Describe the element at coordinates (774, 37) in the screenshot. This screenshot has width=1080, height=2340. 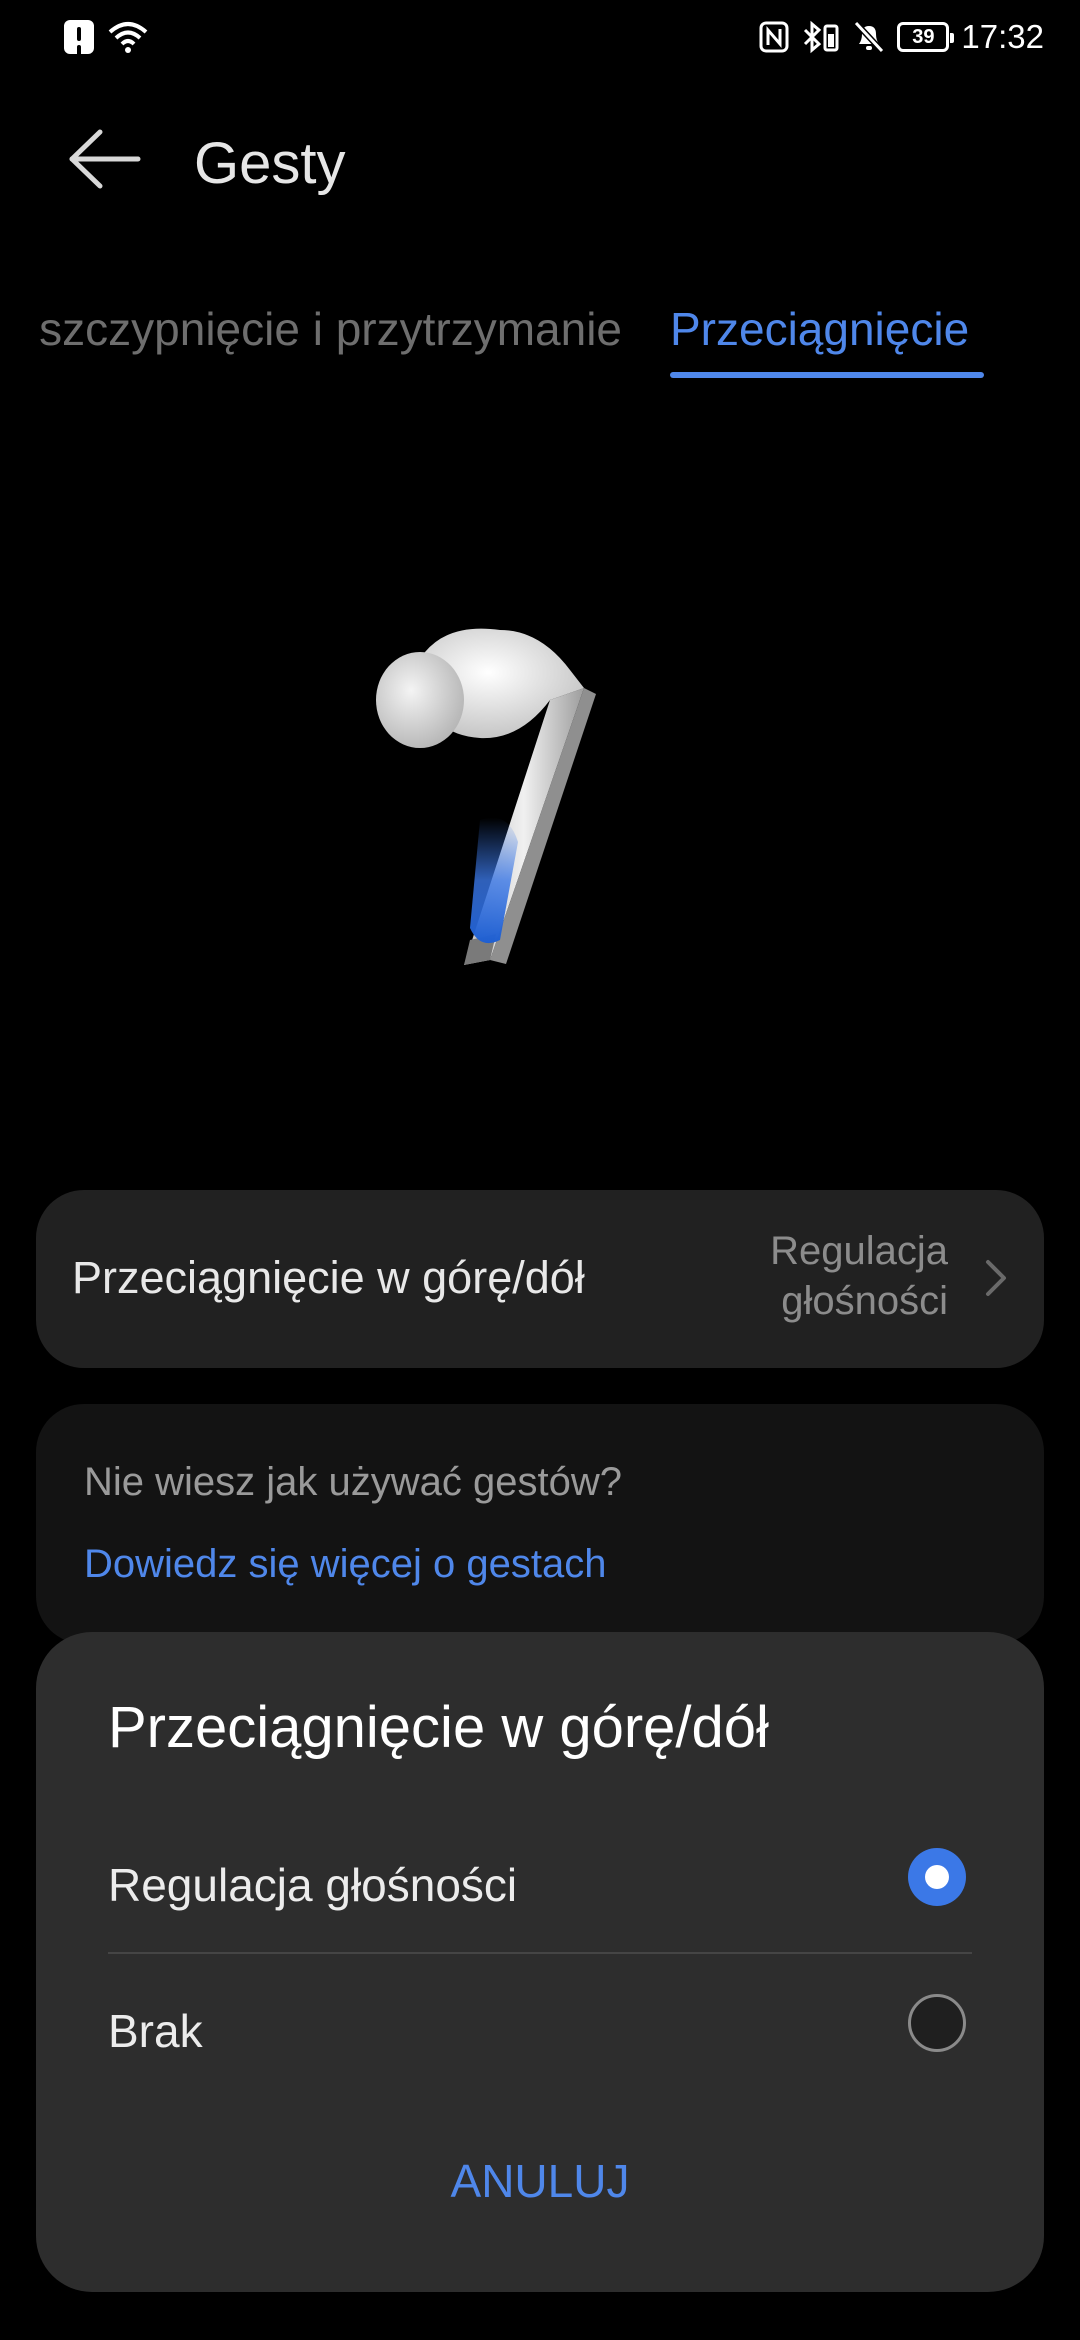
I see `nfc-icon` at that location.